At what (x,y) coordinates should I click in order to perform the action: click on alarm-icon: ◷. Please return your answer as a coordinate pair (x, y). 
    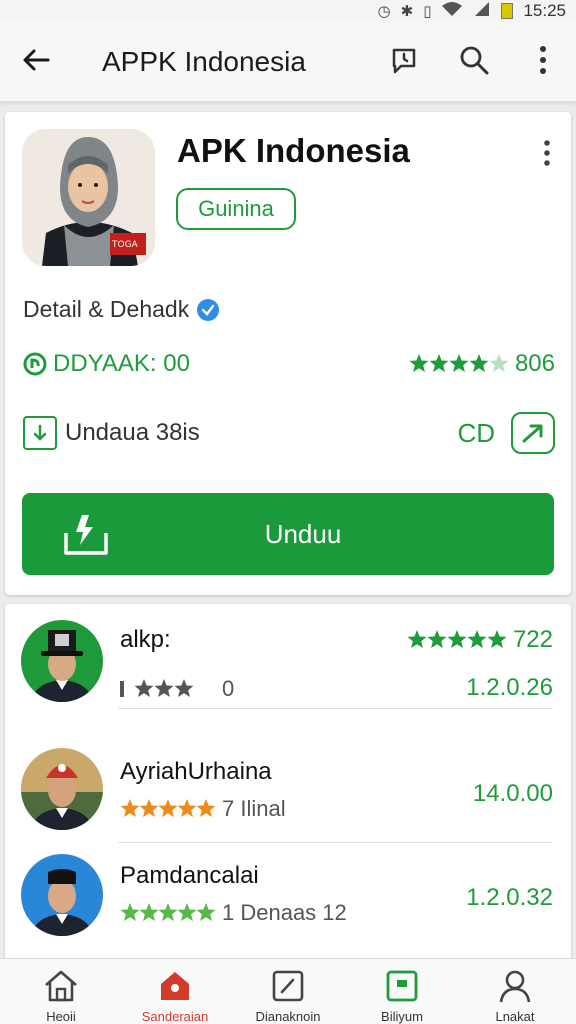
    Looking at the image, I should click on (384, 11).